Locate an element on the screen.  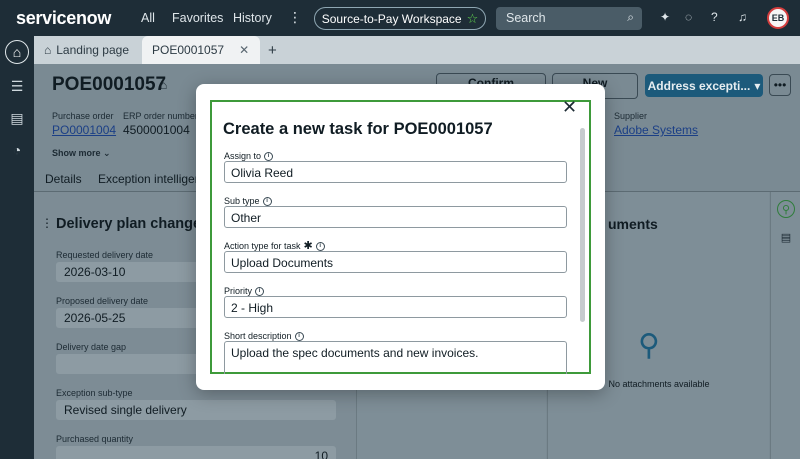
attachment-panel-icon: ⚲ is located at coordinates (786, 209).